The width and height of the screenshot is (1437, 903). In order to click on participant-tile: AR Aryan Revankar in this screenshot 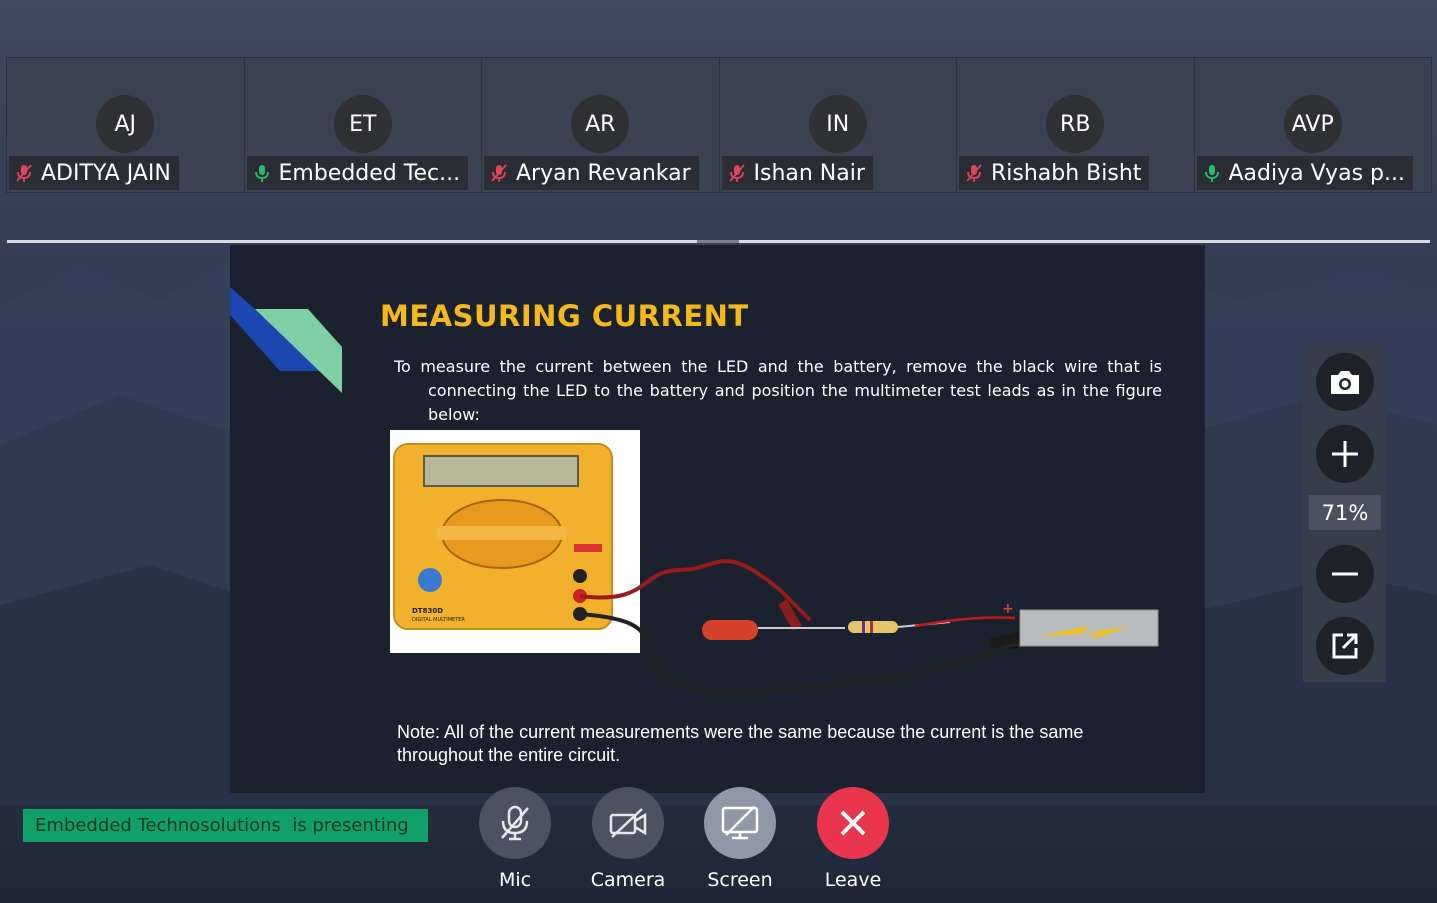, I will do `click(601, 125)`.